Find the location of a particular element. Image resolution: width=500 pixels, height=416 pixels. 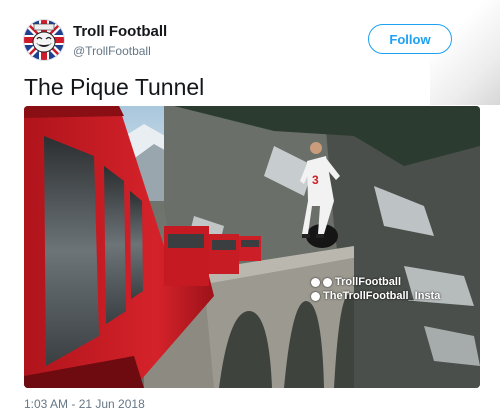

tweet-text: The Pique Tunnel is located at coordinates (114, 87).